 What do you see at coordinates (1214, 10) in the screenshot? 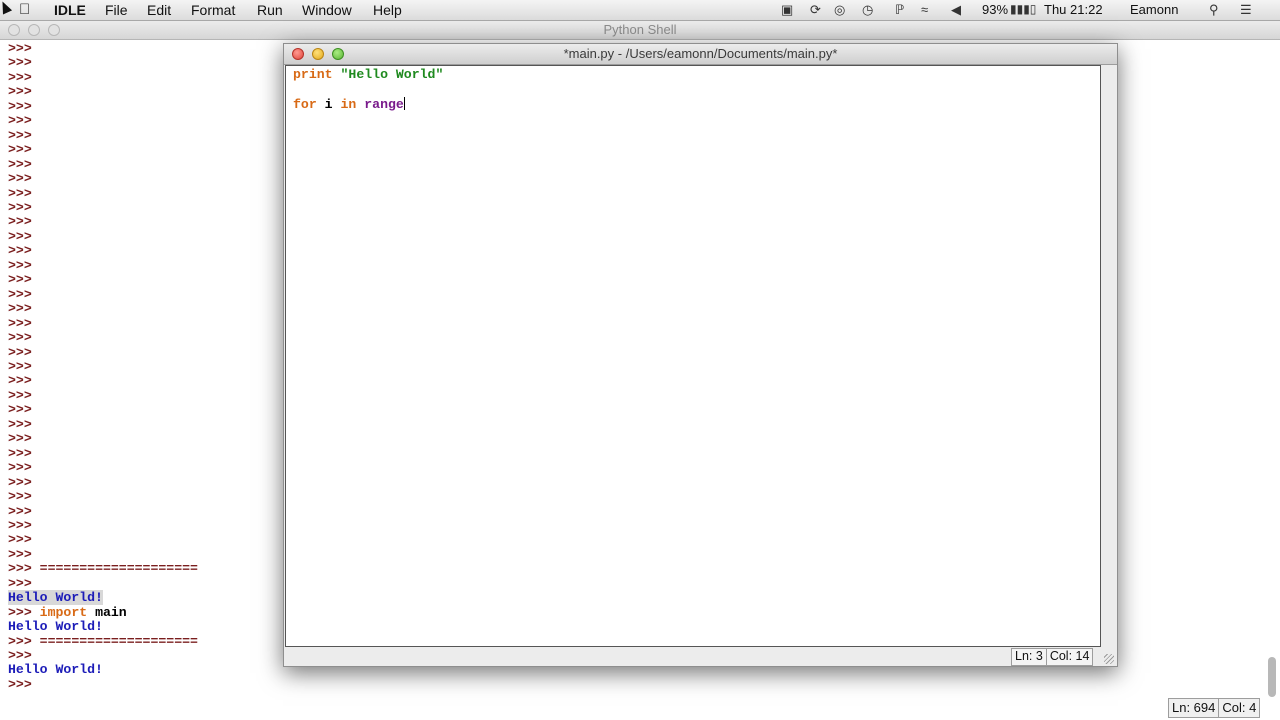
I see `spotlight-search-icon: ⚲` at bounding box center [1214, 10].